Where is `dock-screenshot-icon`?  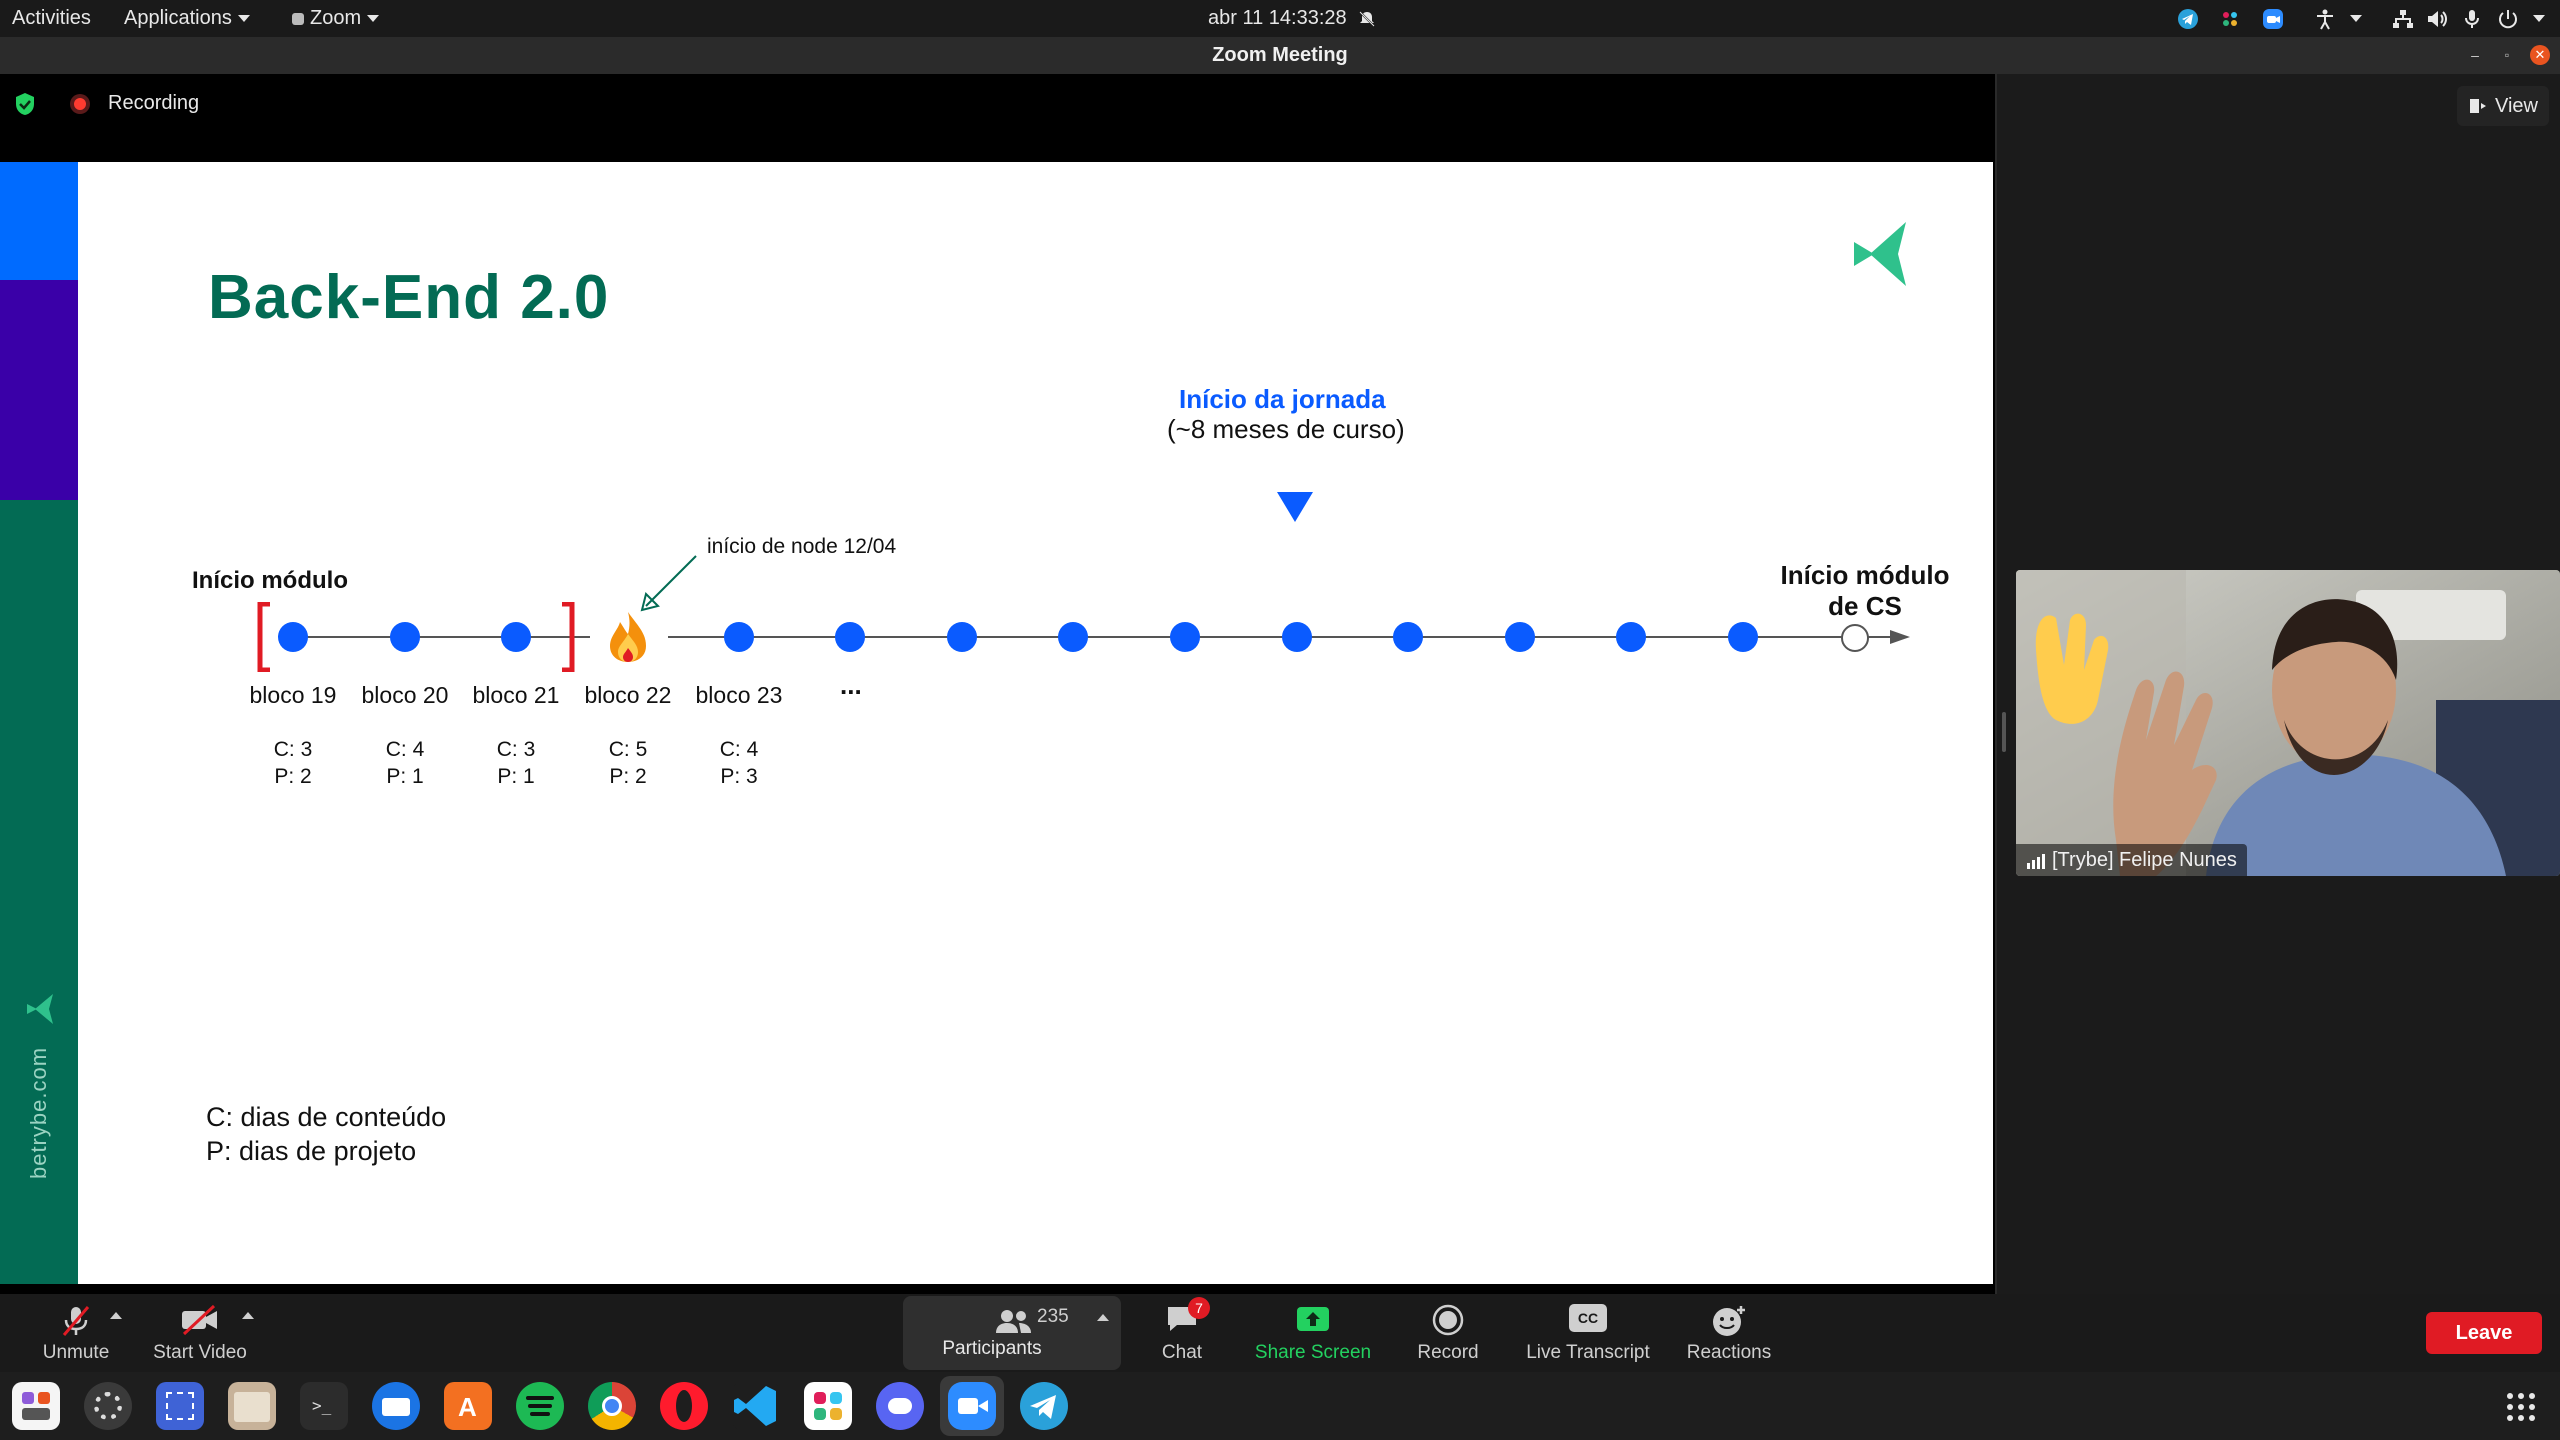 dock-screenshot-icon is located at coordinates (180, 1406).